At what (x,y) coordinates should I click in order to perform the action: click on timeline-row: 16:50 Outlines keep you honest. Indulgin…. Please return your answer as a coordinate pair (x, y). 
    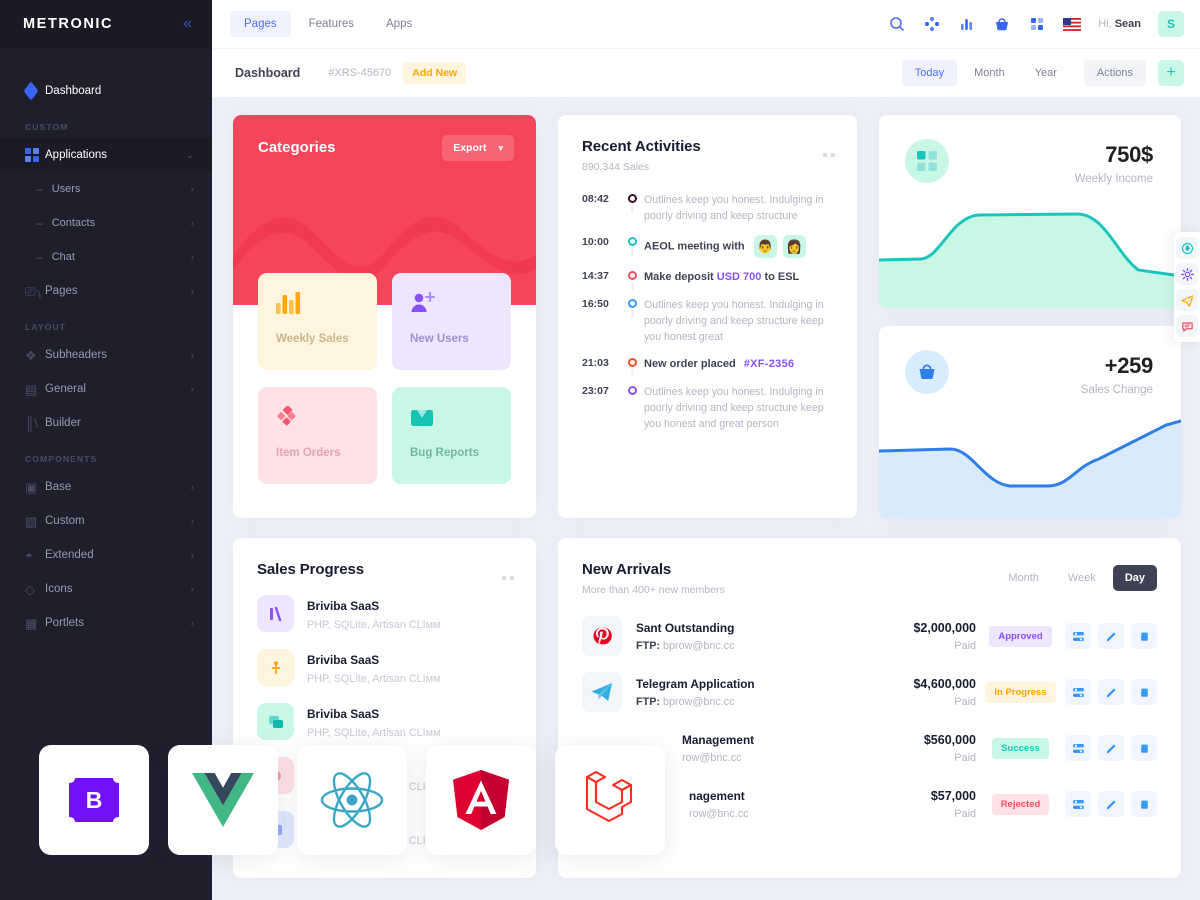
    Looking at the image, I should click on (709, 326).